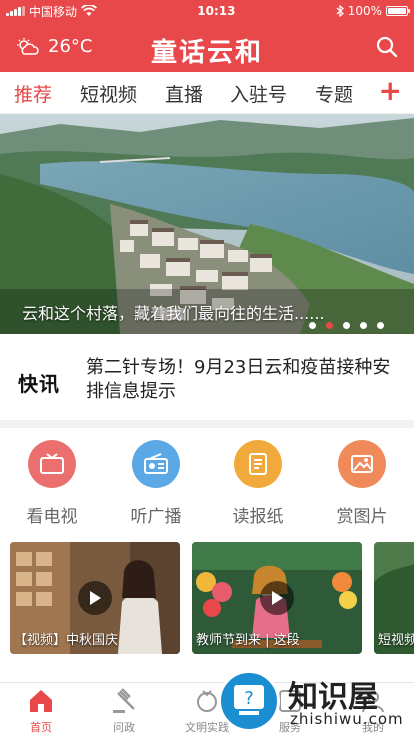  I want to click on home-icon, so click(41, 701).